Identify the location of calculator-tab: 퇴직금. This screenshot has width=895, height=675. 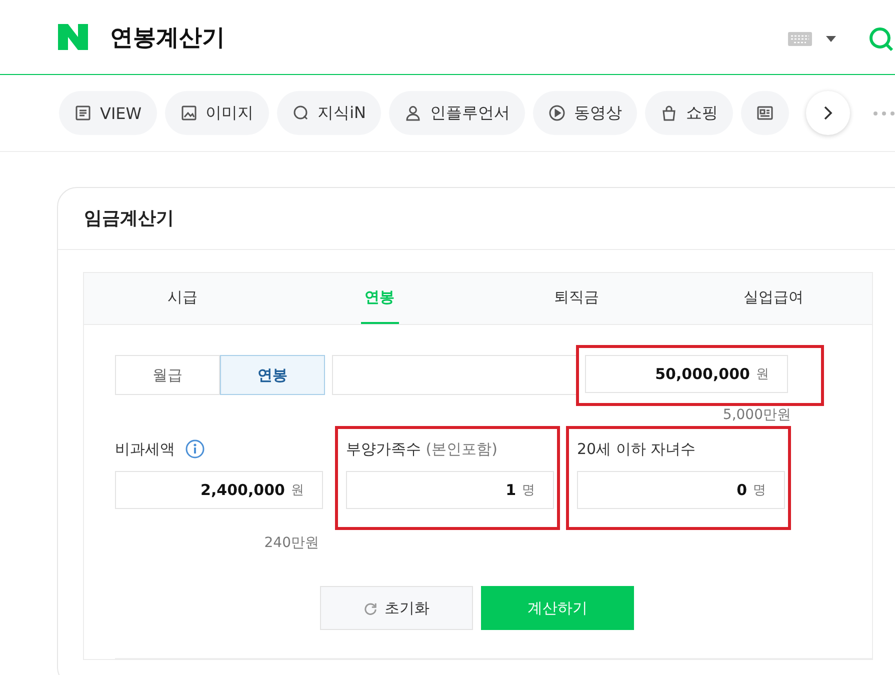
(576, 298).